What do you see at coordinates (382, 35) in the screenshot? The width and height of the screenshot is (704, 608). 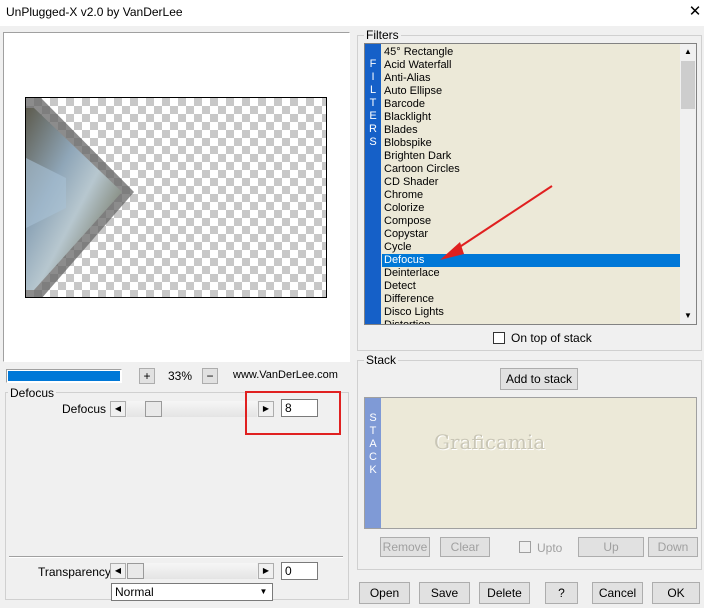 I see `filters-group-title: Filters` at bounding box center [382, 35].